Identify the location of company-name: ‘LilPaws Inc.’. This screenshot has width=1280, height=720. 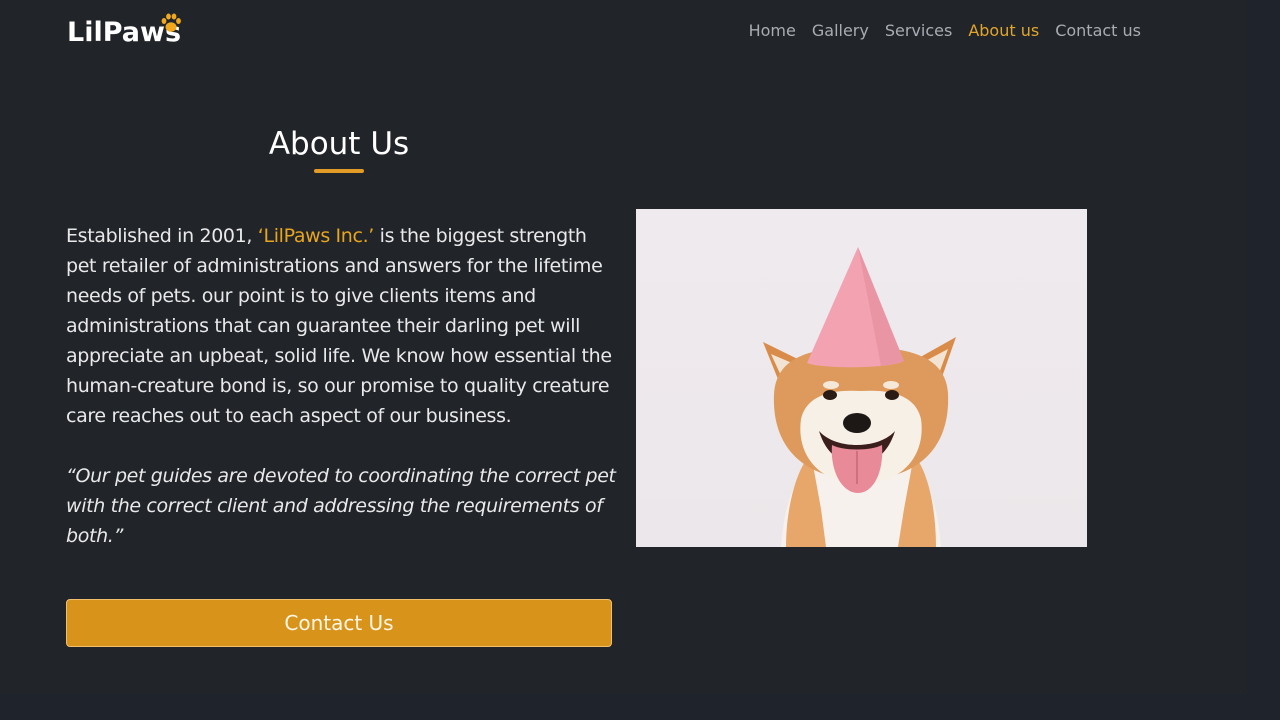
(316, 236).